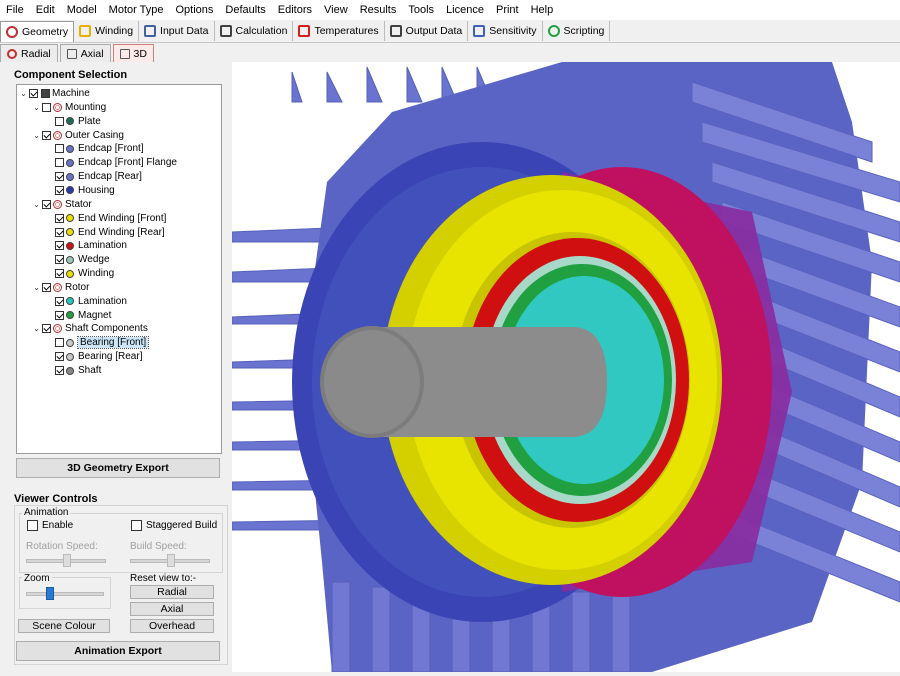 The width and height of the screenshot is (900, 676). What do you see at coordinates (465, 10) in the screenshot?
I see `menu-licence: Licence` at bounding box center [465, 10].